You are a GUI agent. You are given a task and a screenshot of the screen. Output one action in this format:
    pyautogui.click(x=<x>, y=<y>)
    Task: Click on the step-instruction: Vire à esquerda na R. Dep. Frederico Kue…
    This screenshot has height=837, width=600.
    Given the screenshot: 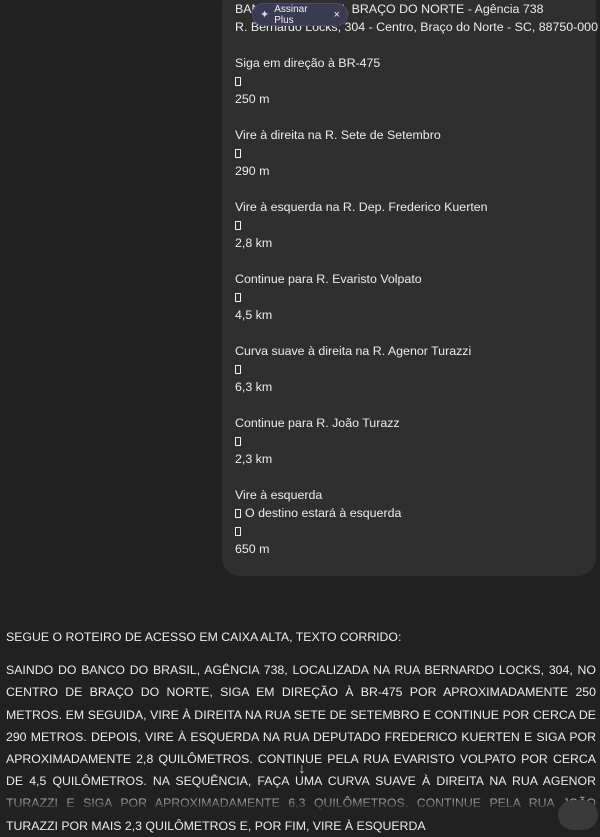 What is the action you would take?
    pyautogui.click(x=361, y=207)
    